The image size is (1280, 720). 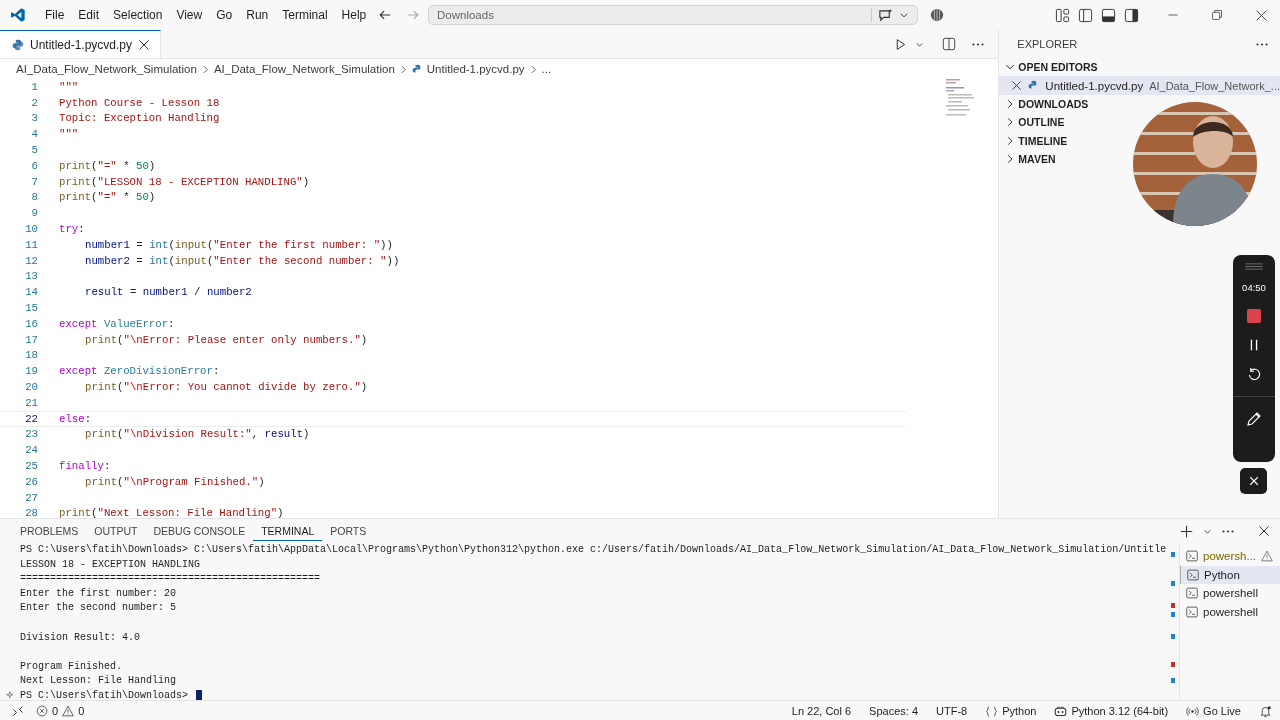 I want to click on status-item: Python 3.12 (64-bit), so click(x=1111, y=711).